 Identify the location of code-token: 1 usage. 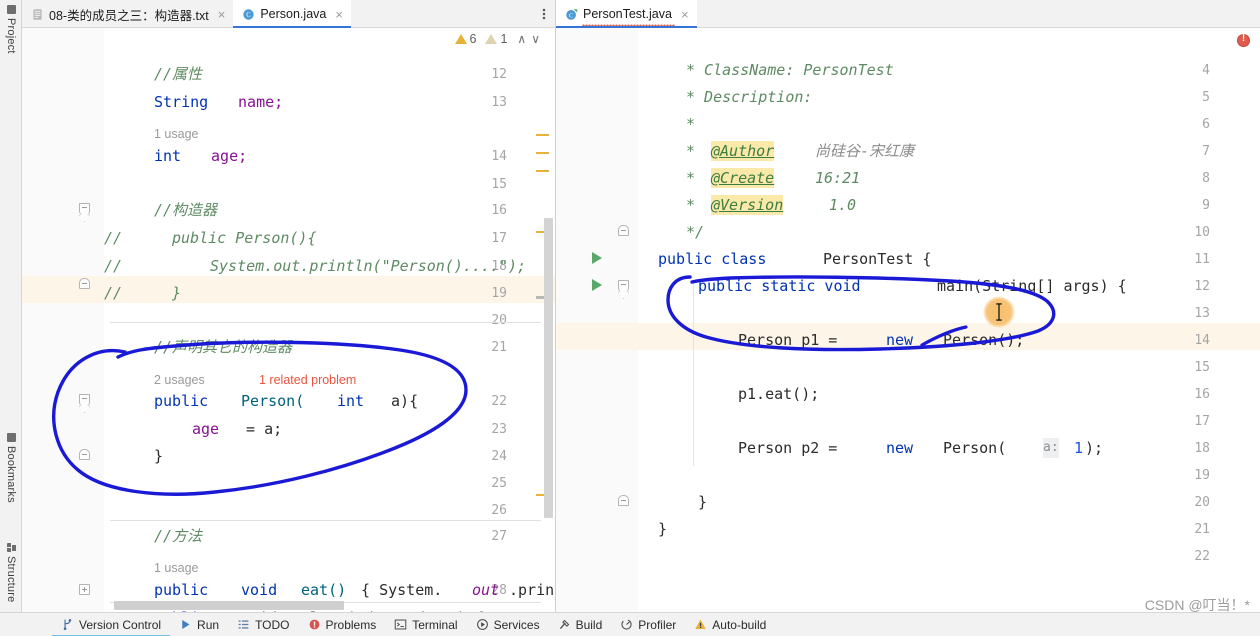
(176, 568).